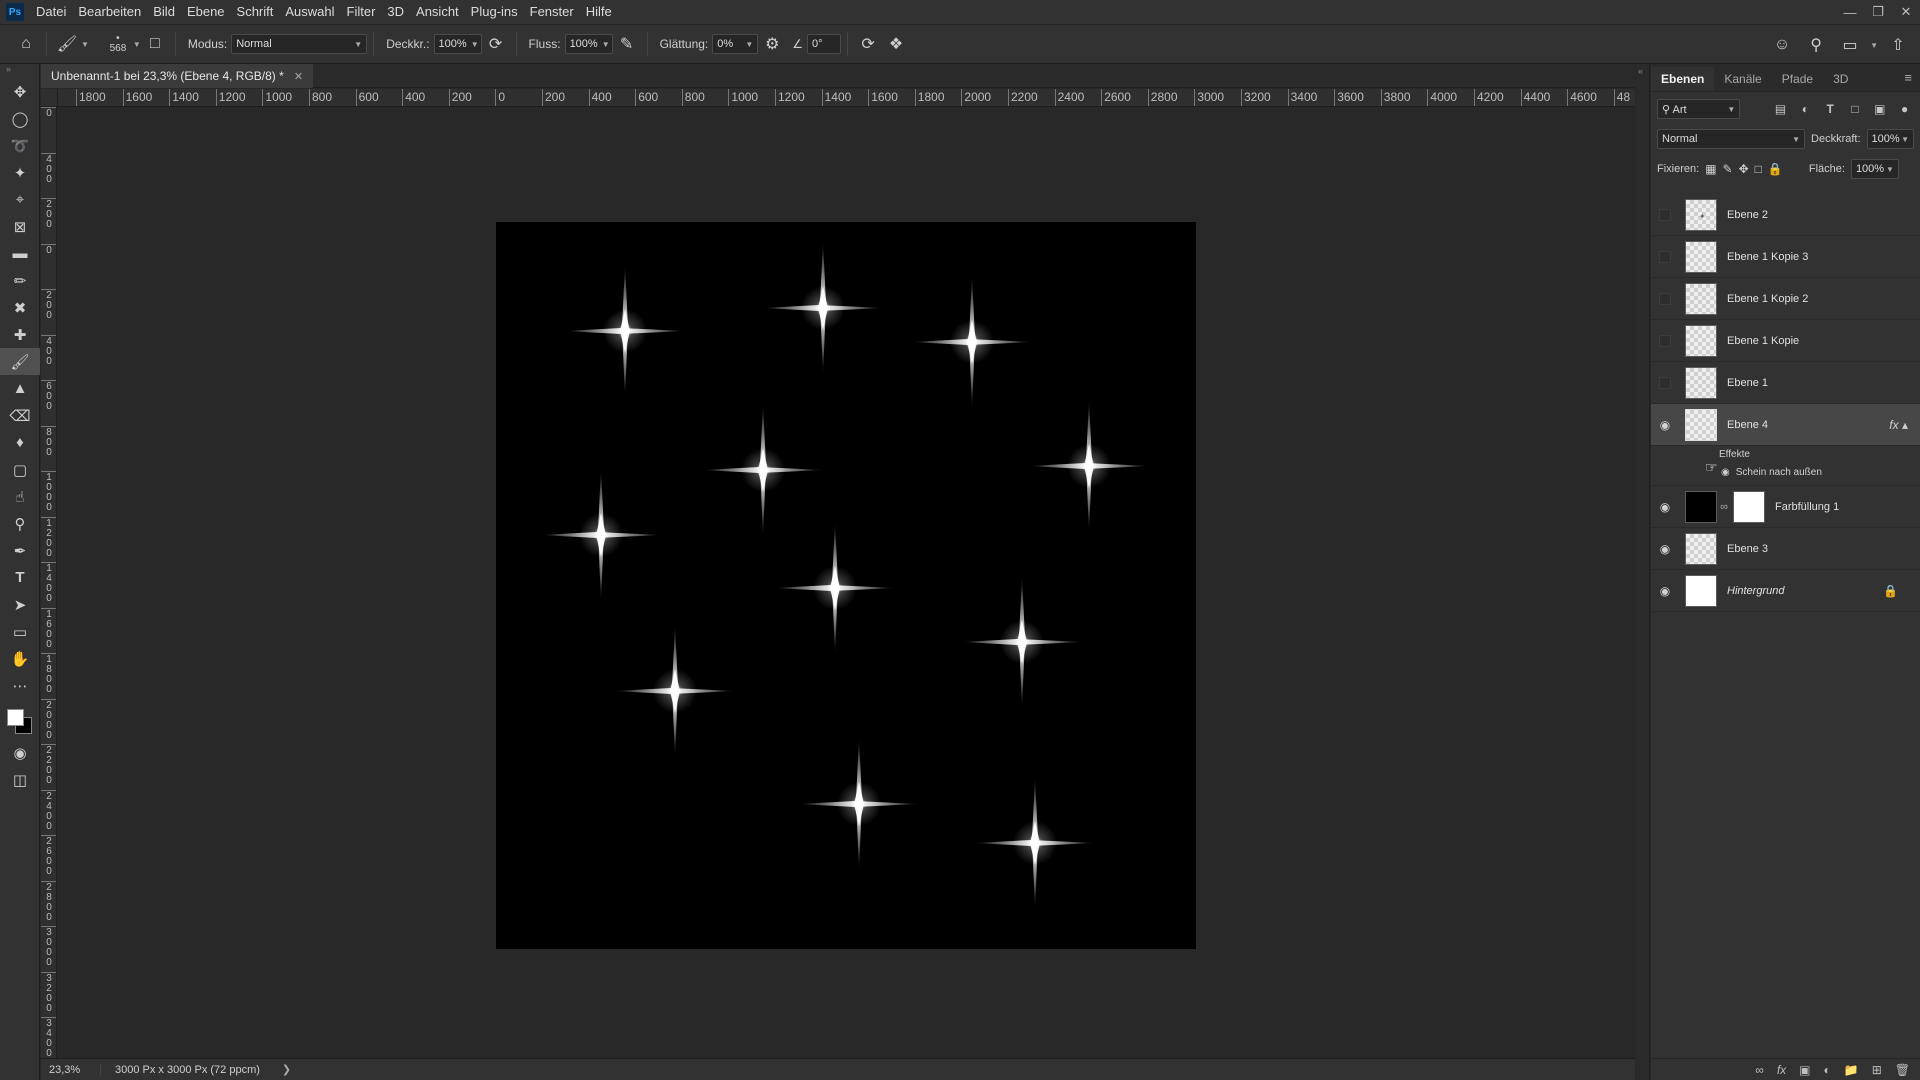 Image resolution: width=1920 pixels, height=1080 pixels. I want to click on tab-ebenen: Ebenen, so click(1683, 79).